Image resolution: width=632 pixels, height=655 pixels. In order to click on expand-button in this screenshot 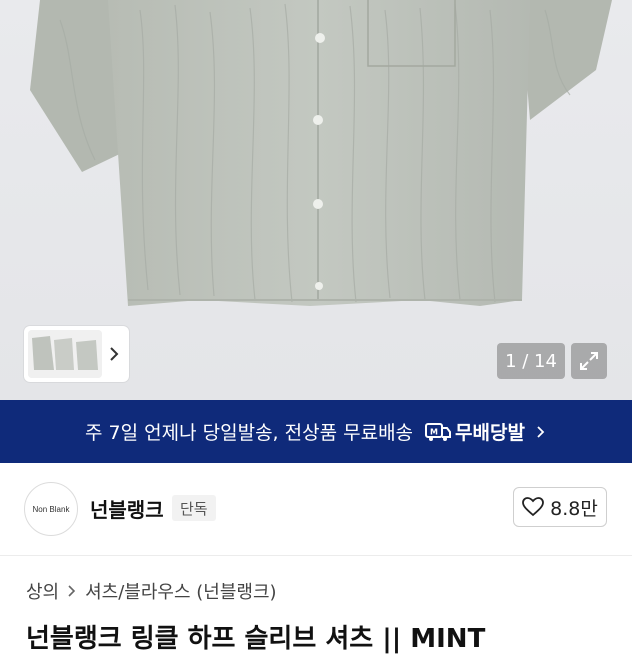, I will do `click(589, 361)`.